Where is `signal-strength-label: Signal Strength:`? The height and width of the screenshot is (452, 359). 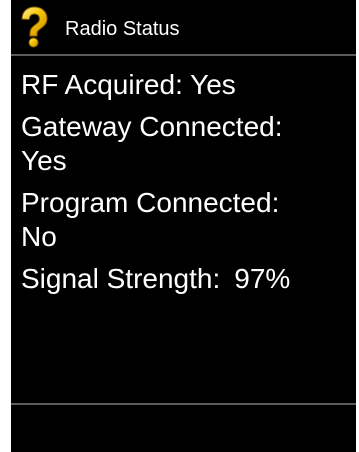 signal-strength-label: Signal Strength: is located at coordinates (121, 278).